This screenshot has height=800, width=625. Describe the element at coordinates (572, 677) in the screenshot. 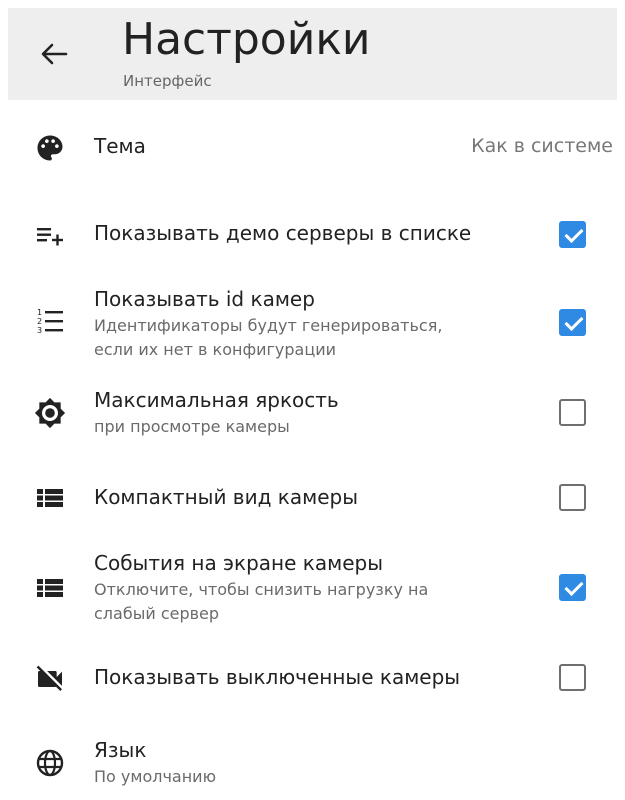

I see `disabled-cameras-checkbox` at that location.